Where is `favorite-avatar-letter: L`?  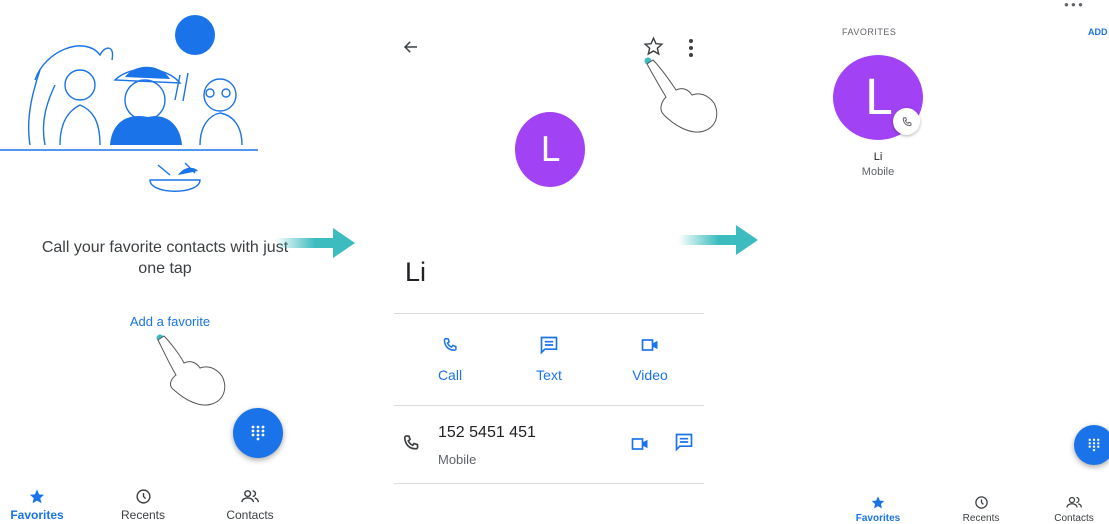
favorite-avatar-letter: L is located at coordinates (878, 97).